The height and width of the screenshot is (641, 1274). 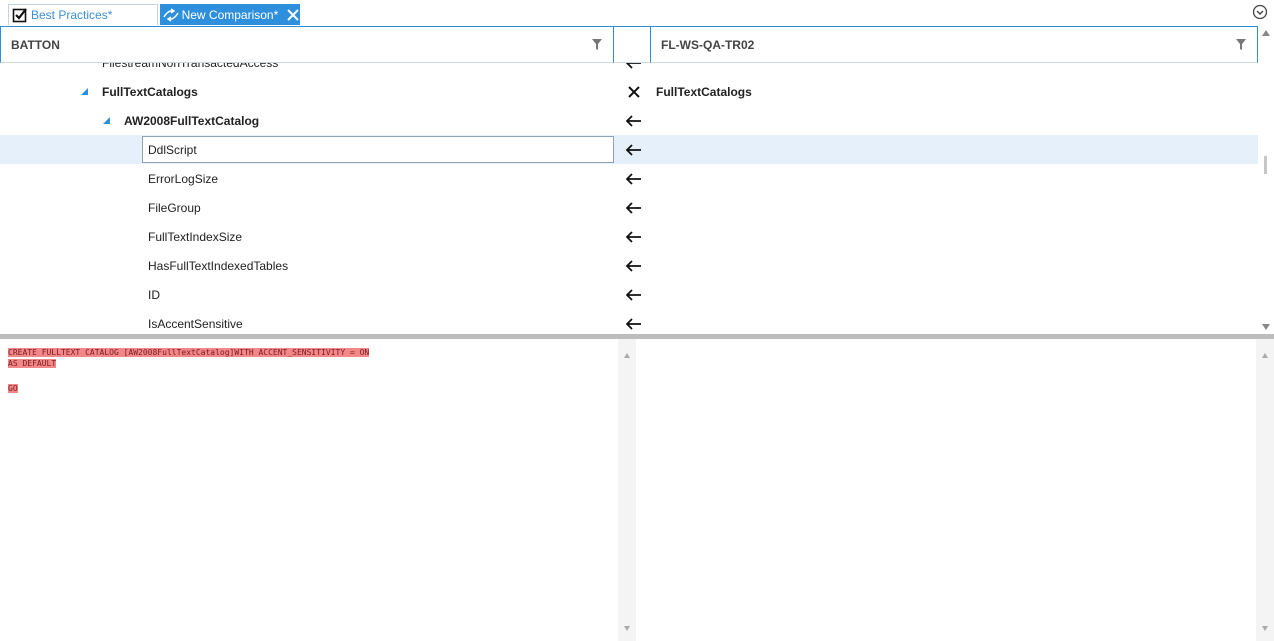 I want to click on tab-new-comparison: New Comparison*, so click(x=230, y=14).